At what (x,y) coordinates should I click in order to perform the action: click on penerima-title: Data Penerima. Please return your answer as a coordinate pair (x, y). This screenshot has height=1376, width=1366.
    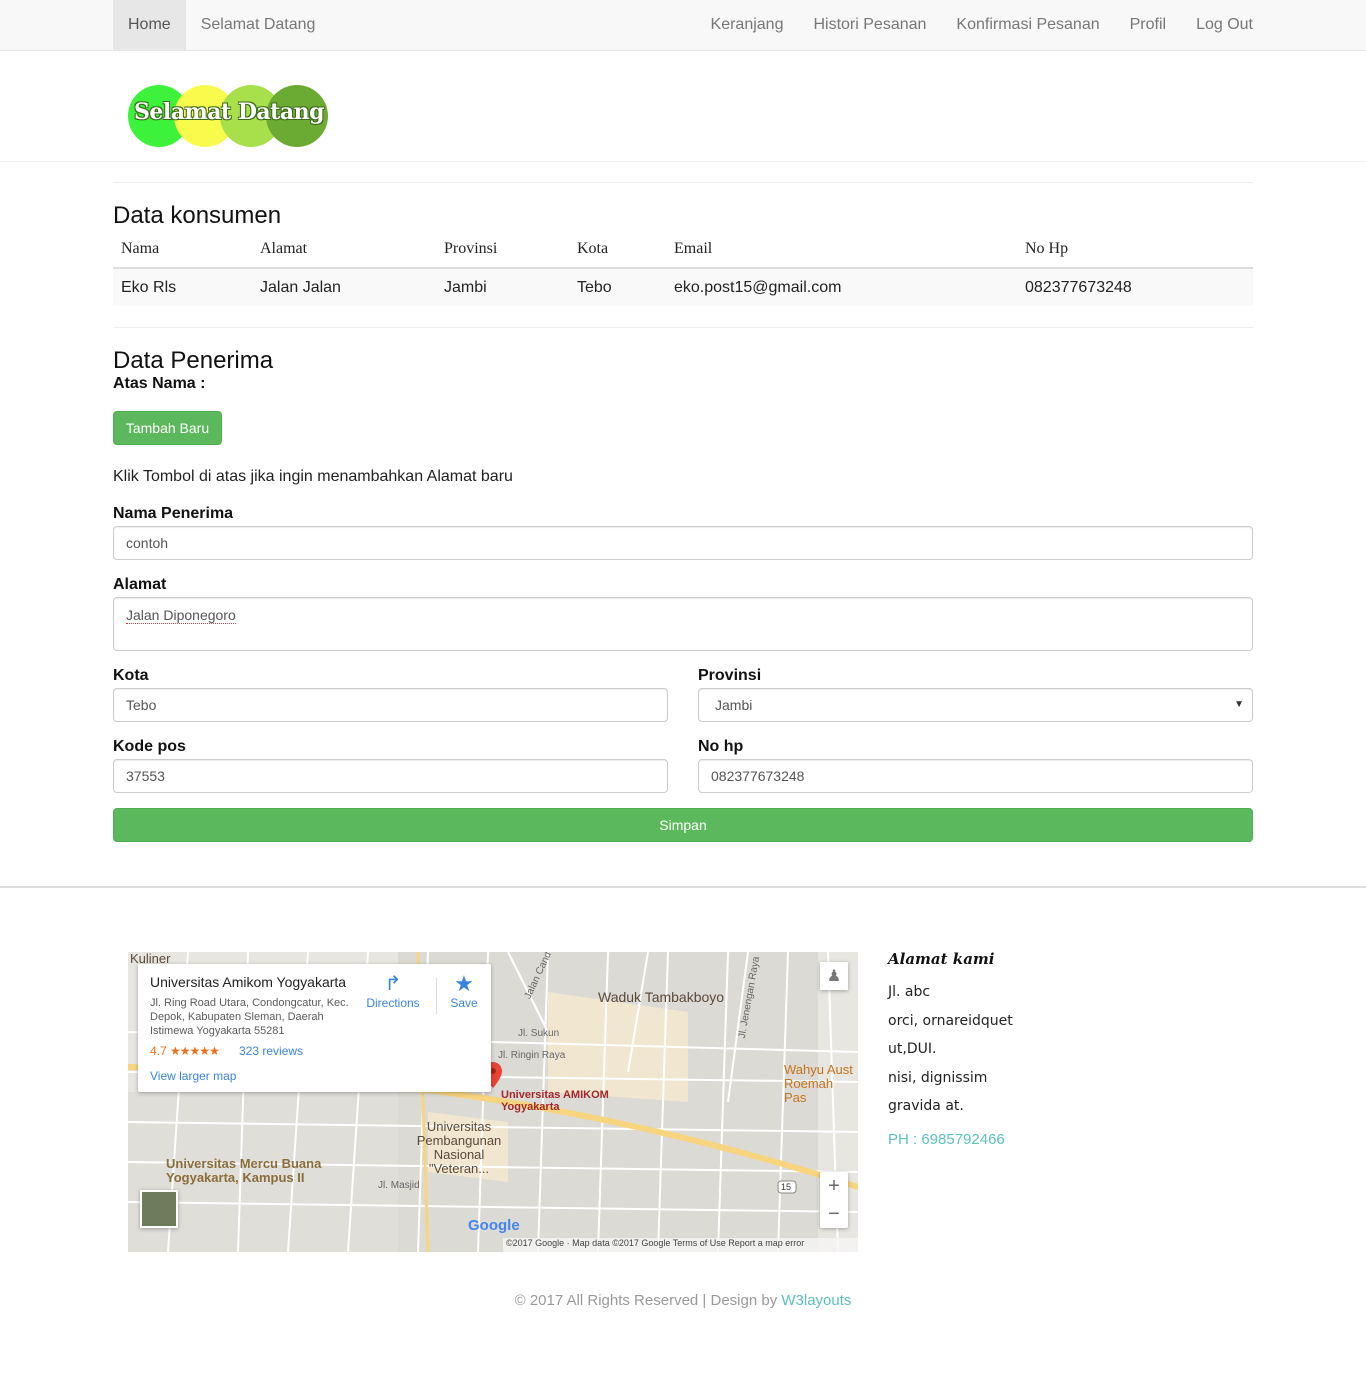
    Looking at the image, I should click on (193, 360).